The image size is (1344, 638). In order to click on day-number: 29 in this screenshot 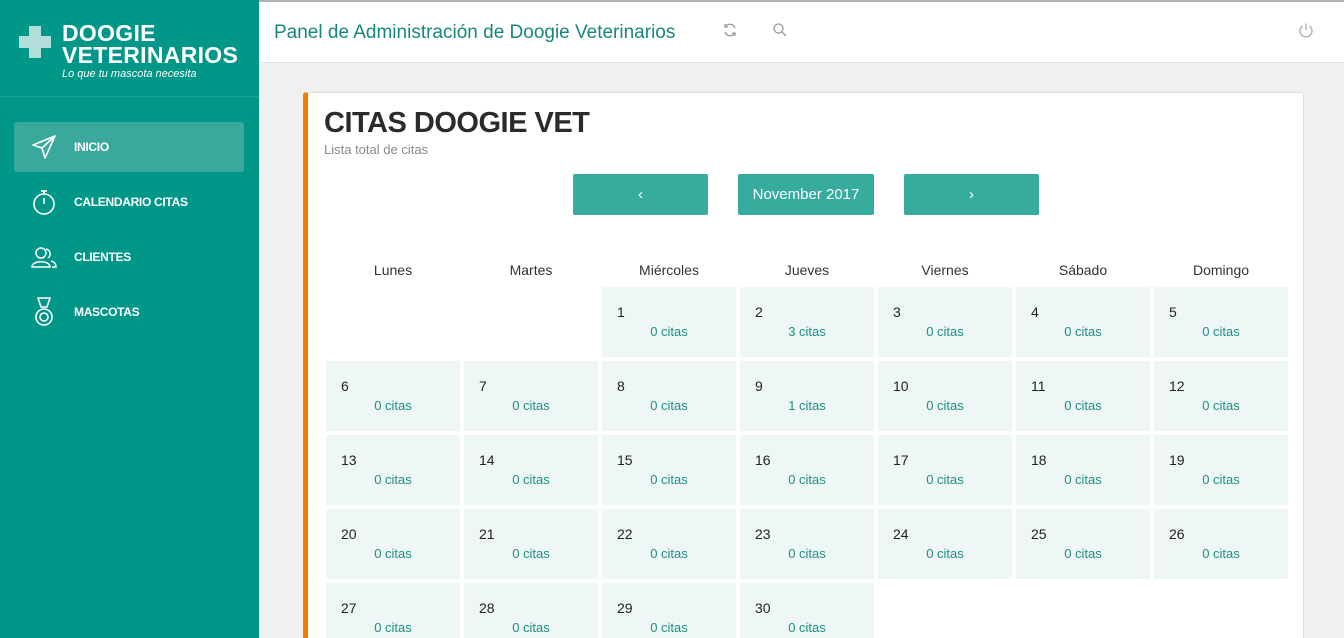, I will do `click(625, 608)`.